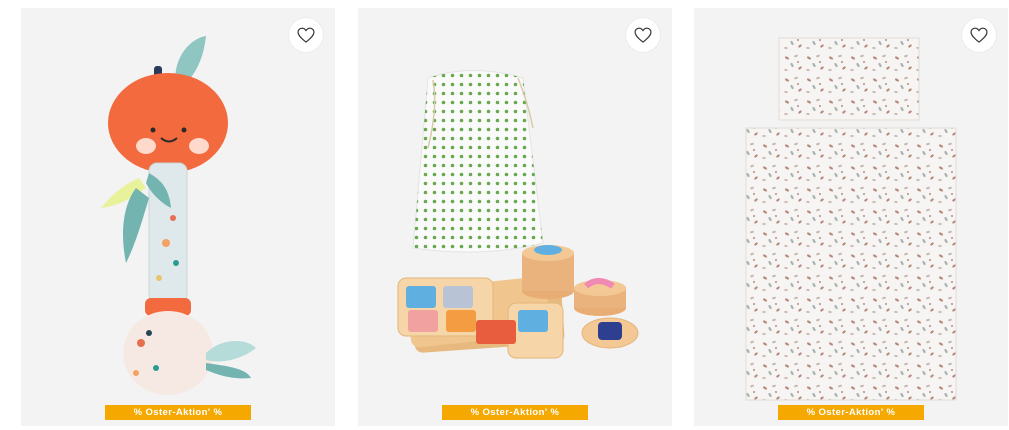  I want to click on rattle-toy-illustration, so click(178, 215).